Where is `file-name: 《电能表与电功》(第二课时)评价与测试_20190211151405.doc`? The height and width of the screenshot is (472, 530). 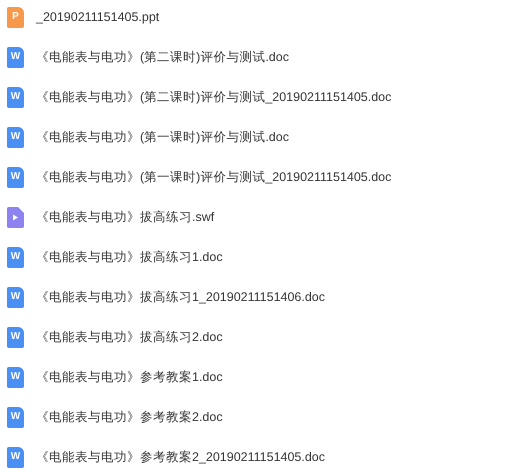
file-name: 《电能表与电功》(第二课时)评价与测试_20190211151405.doc is located at coordinates (214, 97).